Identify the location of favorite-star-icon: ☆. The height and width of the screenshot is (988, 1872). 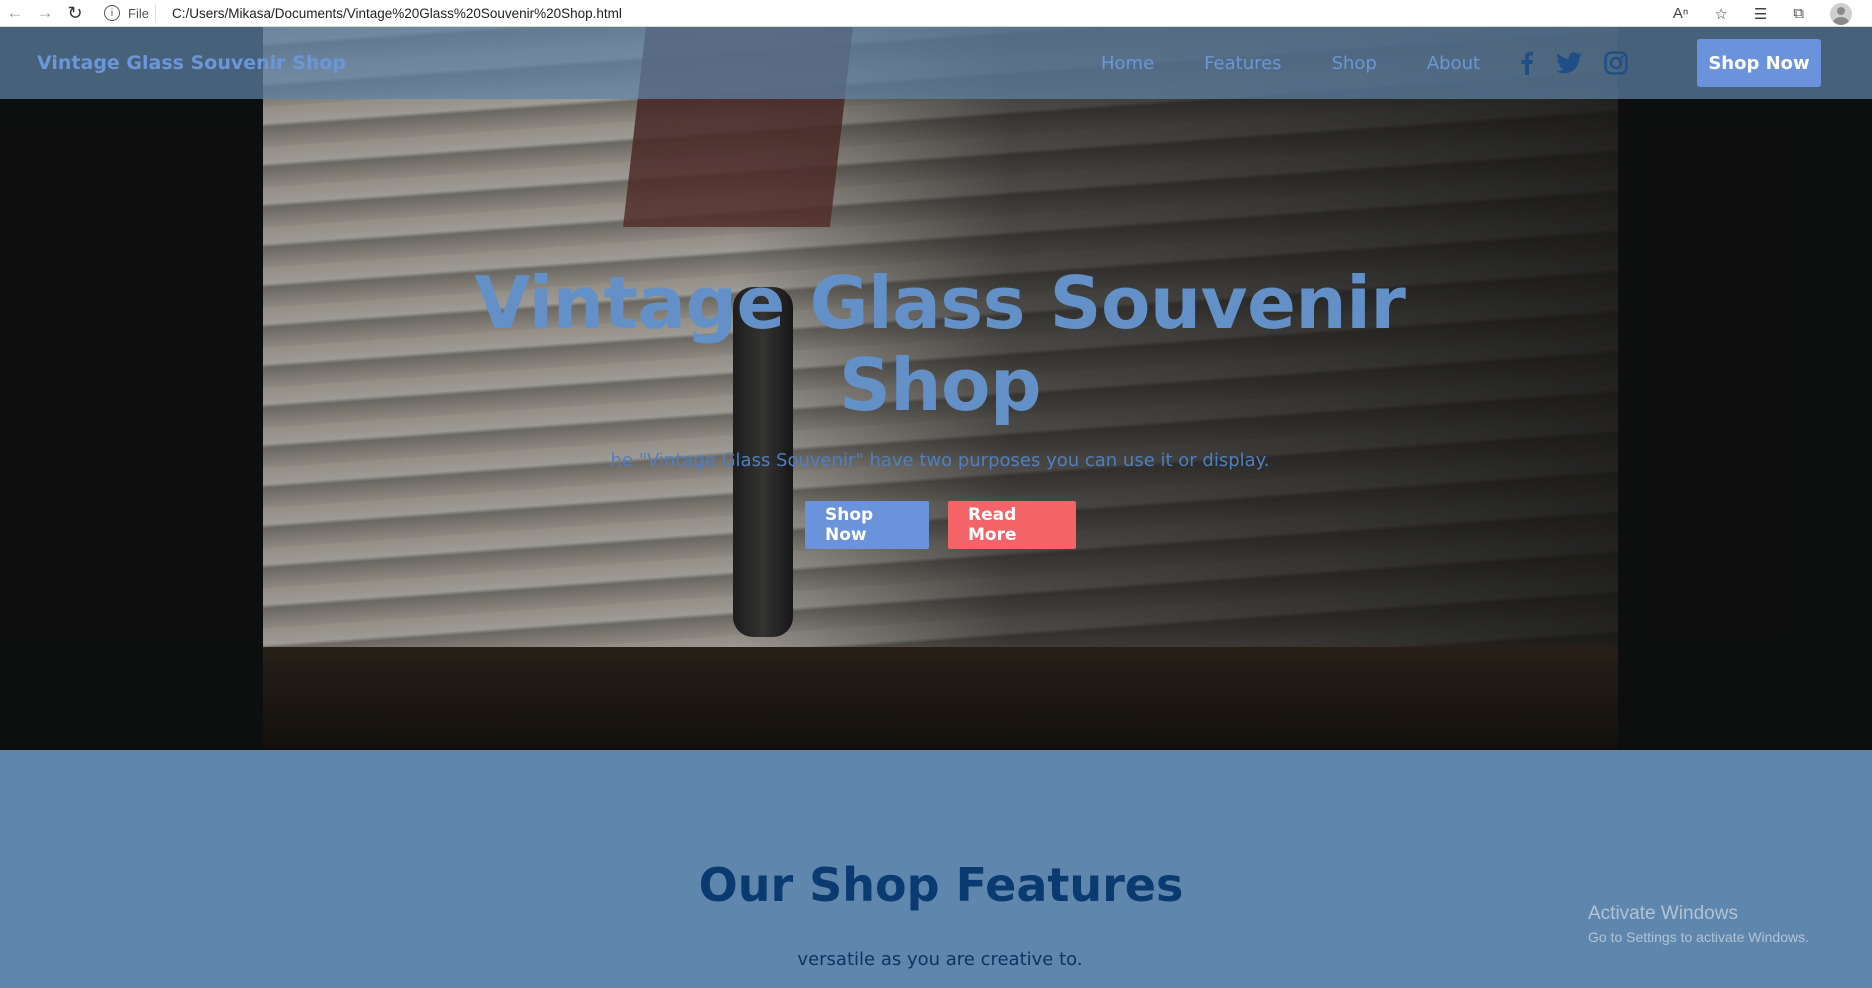
(1720, 14).